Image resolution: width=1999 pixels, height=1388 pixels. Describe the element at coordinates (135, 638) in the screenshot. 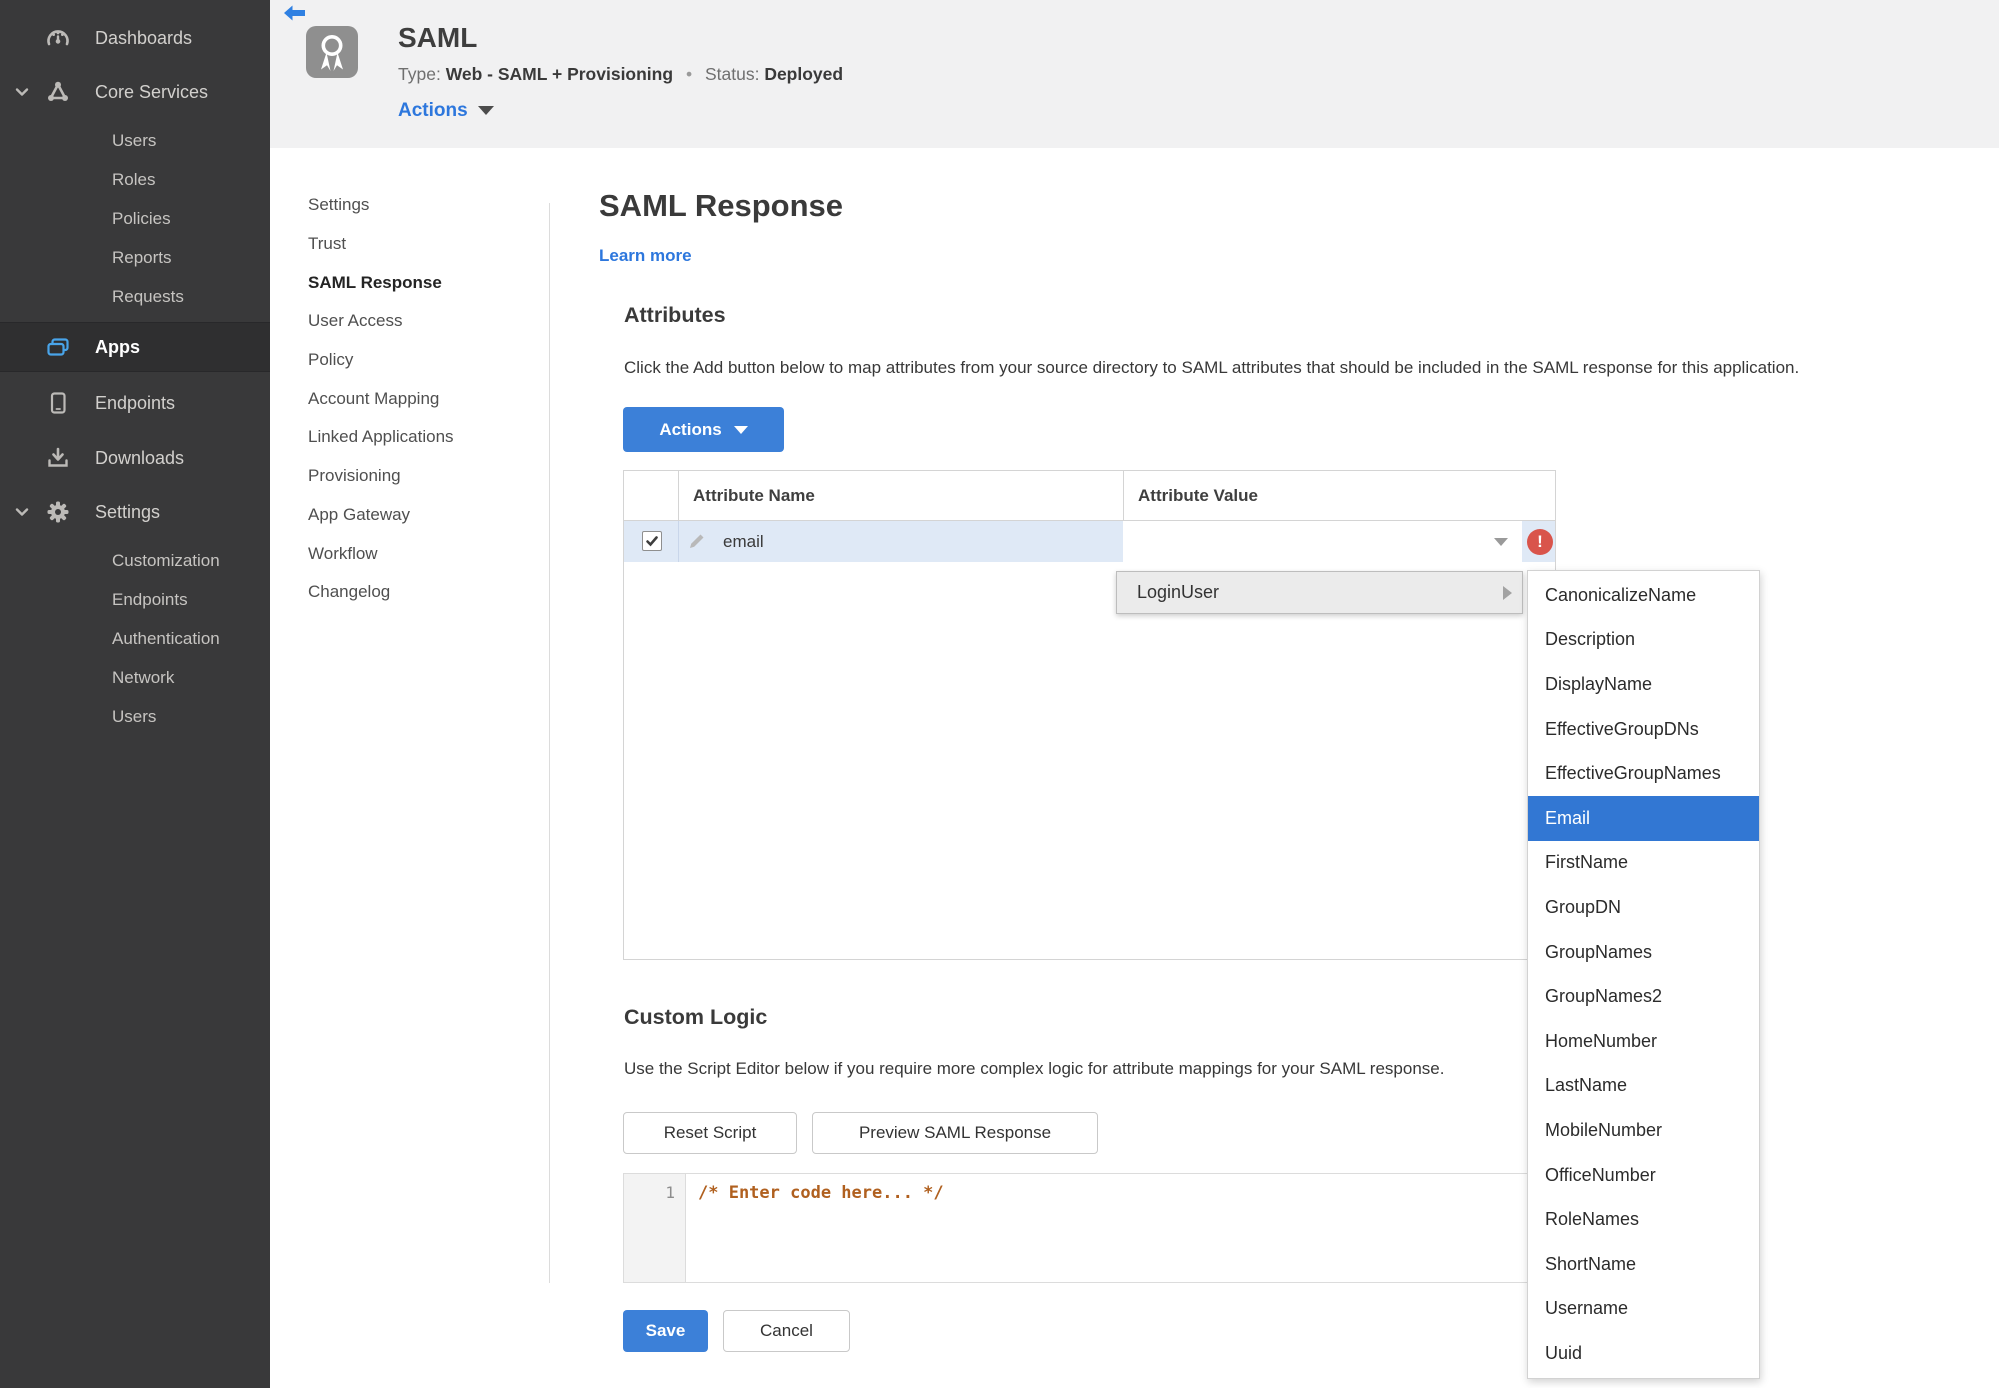

I see `sidebar-item-authentication: Authentication` at that location.